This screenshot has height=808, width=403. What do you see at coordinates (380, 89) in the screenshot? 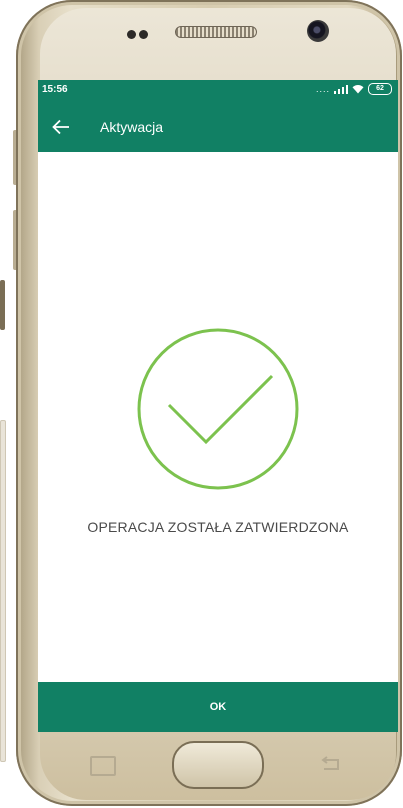
I see `battery-icon: 62` at bounding box center [380, 89].